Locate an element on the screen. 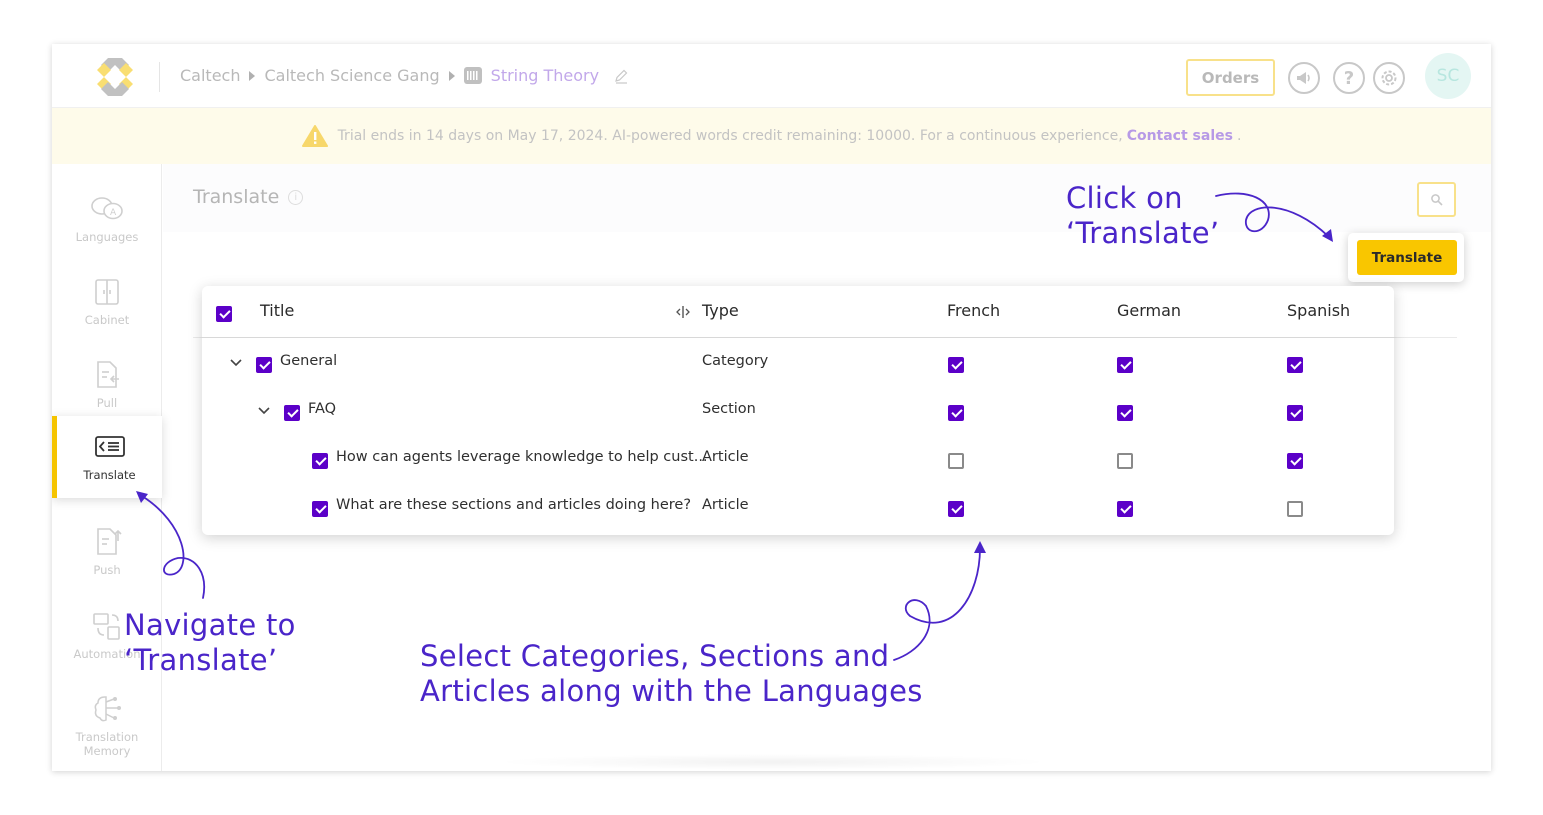 The image size is (1543, 815). logo is located at coordinates (115, 77).